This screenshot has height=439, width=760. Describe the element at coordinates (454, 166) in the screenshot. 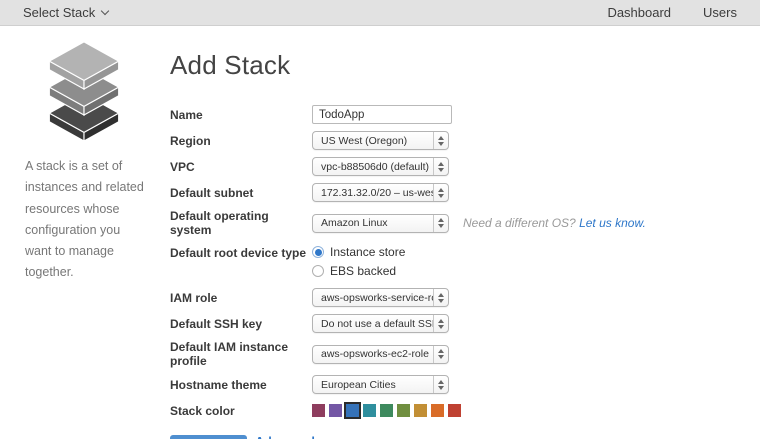

I see `vpc-row: VPC vpc-b88506d0 (default)` at that location.